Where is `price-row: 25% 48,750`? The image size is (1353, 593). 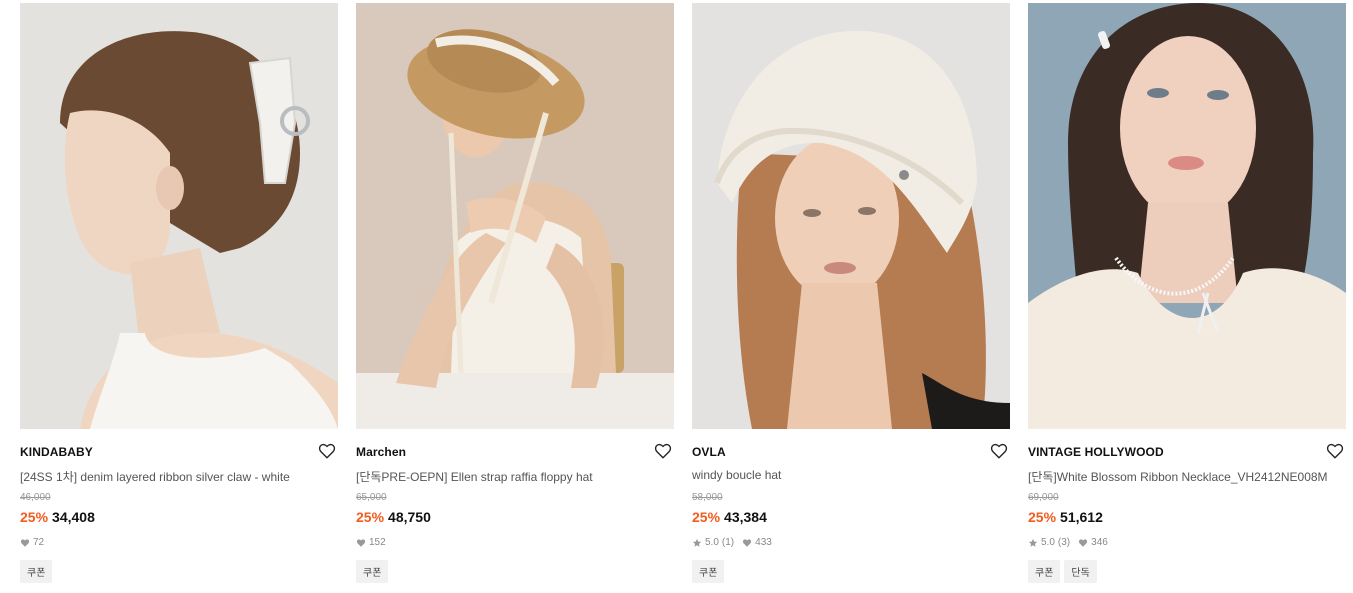
price-row: 25% 48,750 is located at coordinates (393, 517).